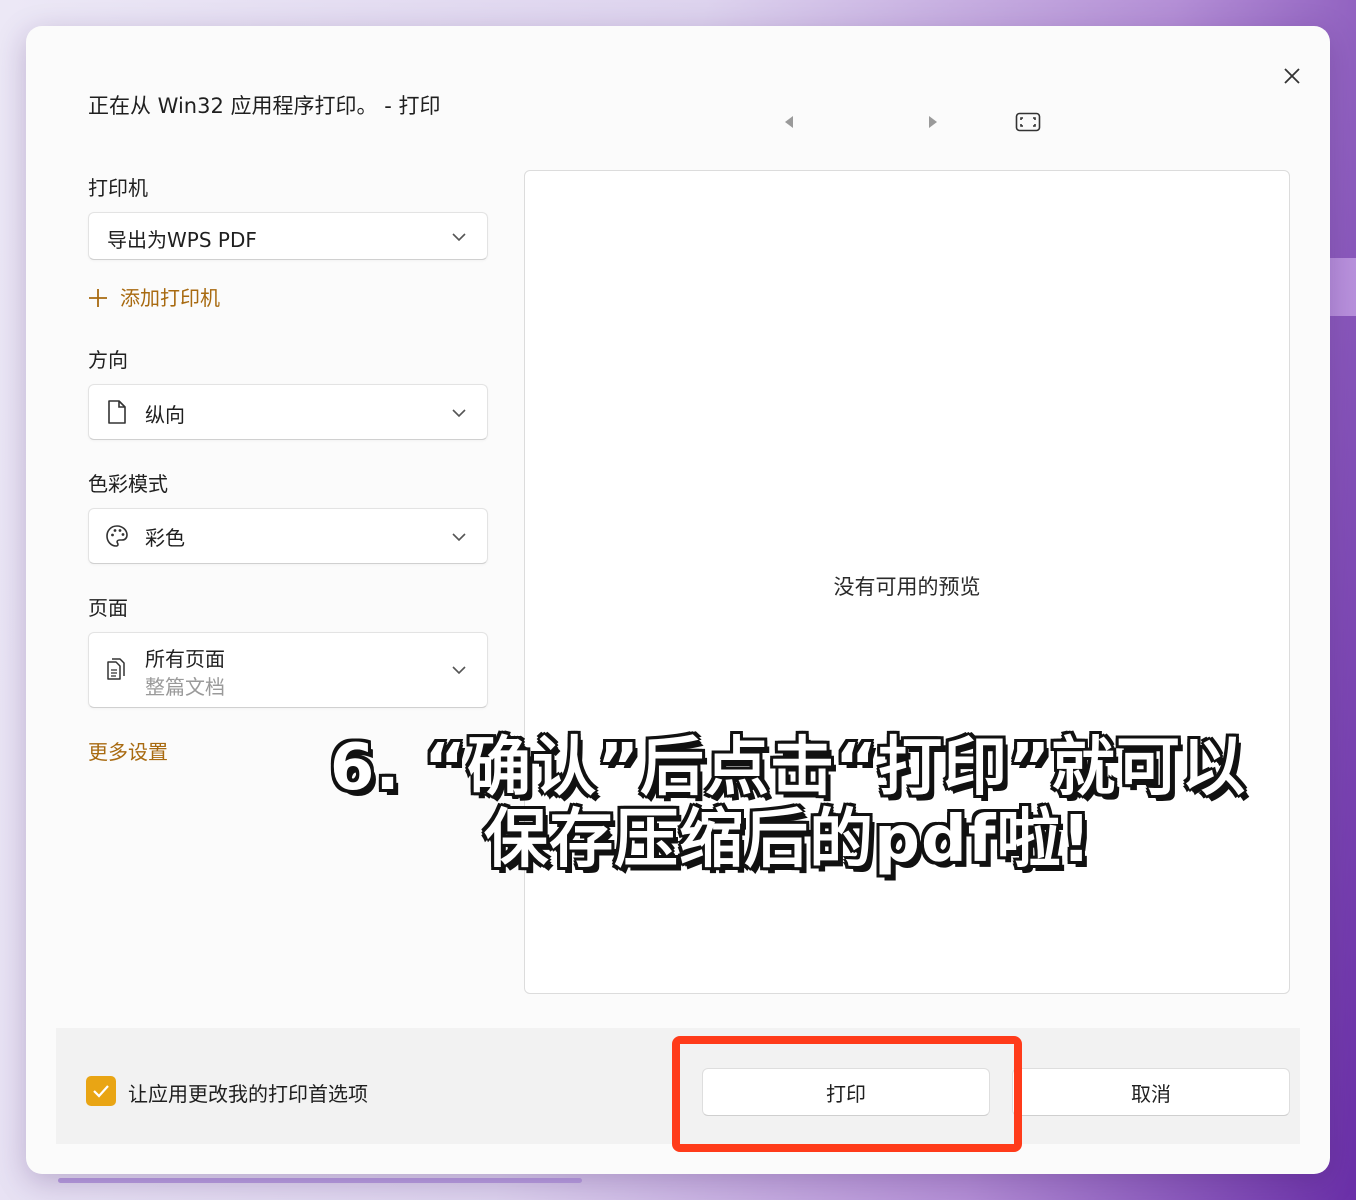 The width and height of the screenshot is (1356, 1200). I want to click on preferences-checkbox-label: 让应用更改我的打印首选项, so click(248, 1094).